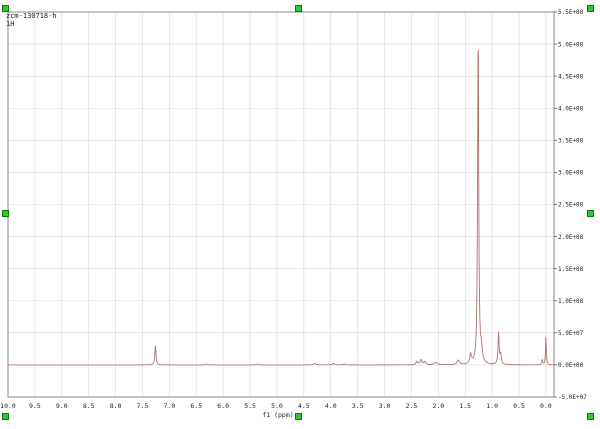  Describe the element at coordinates (519, 406) in the screenshot. I see `x-tick-label: 0.5` at that location.